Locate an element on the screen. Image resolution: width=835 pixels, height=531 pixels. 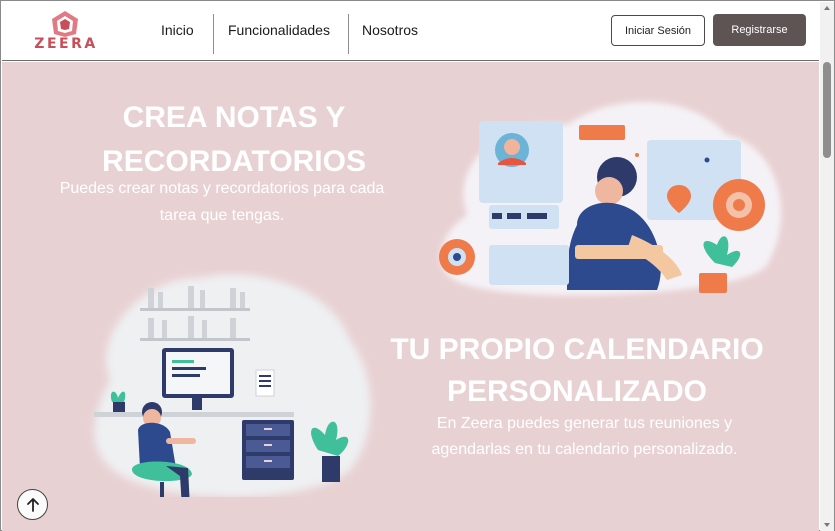
calendar-title-line1: TU PROPIO CALENDARIO is located at coordinates (577, 349).